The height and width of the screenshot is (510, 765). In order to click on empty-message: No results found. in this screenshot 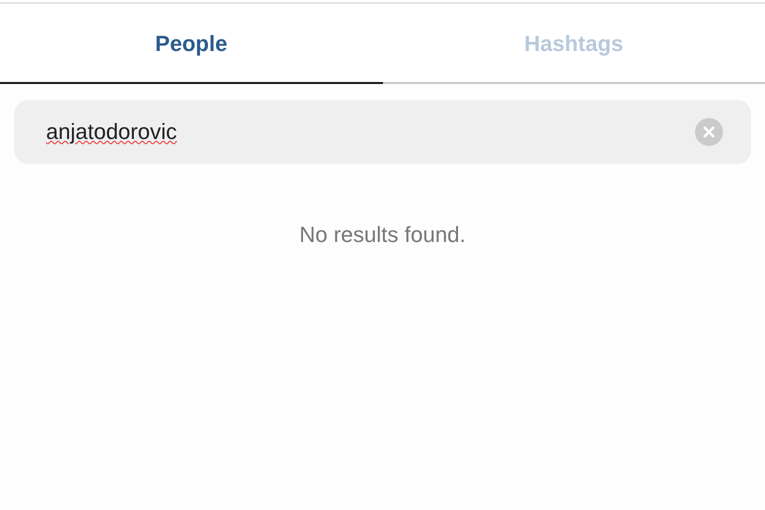, I will do `click(382, 235)`.